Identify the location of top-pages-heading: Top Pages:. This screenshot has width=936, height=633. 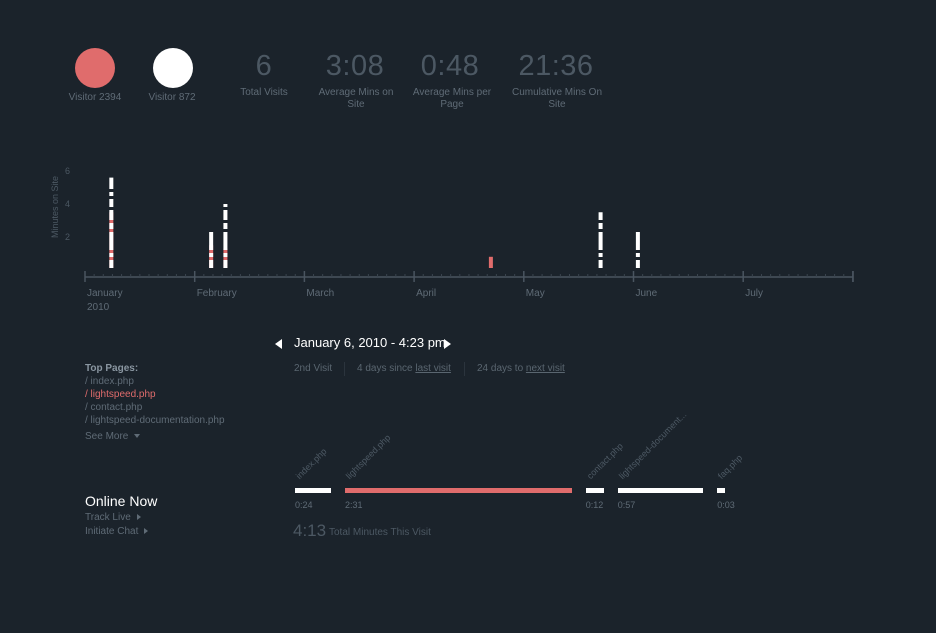
(112, 368).